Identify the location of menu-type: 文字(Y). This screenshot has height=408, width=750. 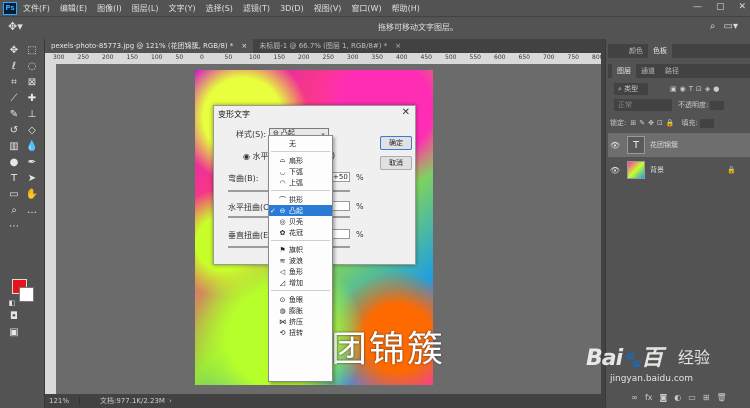
(181, 8).